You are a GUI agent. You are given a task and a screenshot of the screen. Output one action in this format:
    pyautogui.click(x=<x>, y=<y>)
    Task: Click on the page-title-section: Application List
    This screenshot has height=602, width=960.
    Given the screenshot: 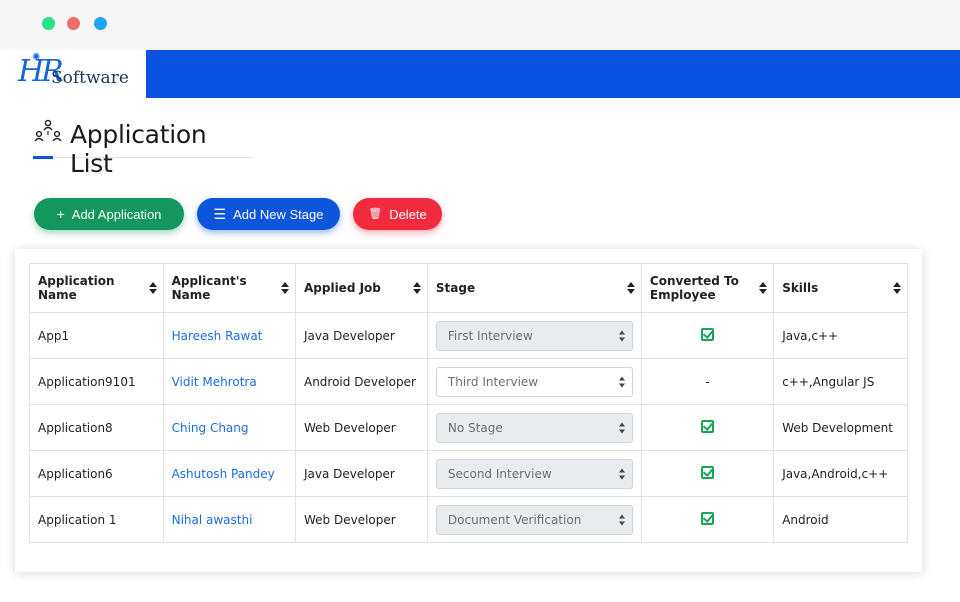 What is the action you would take?
    pyautogui.click(x=143, y=147)
    